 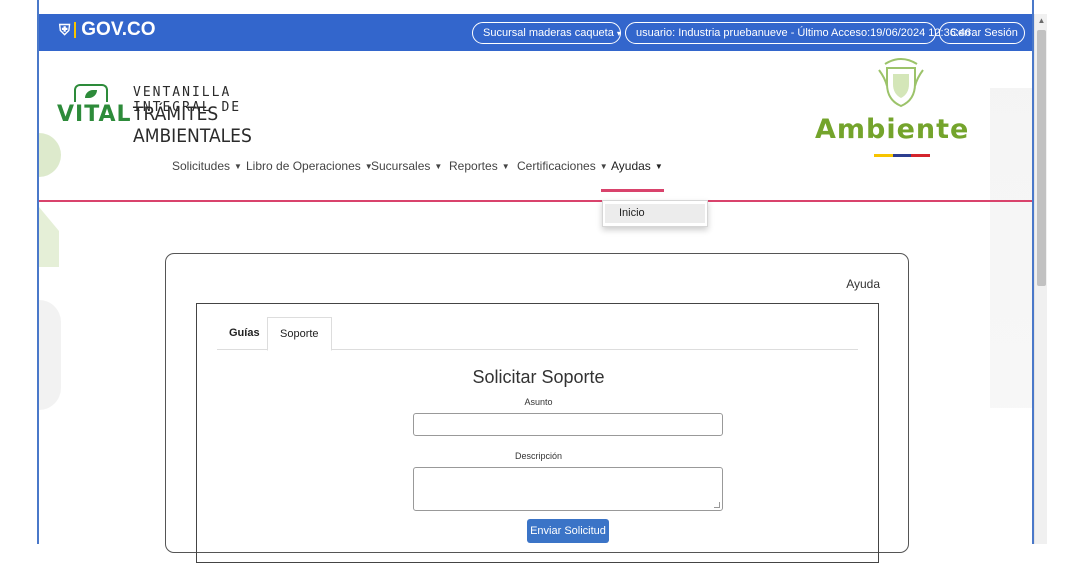 I want to click on nav-reportes: Reportes ▼, so click(x=479, y=166).